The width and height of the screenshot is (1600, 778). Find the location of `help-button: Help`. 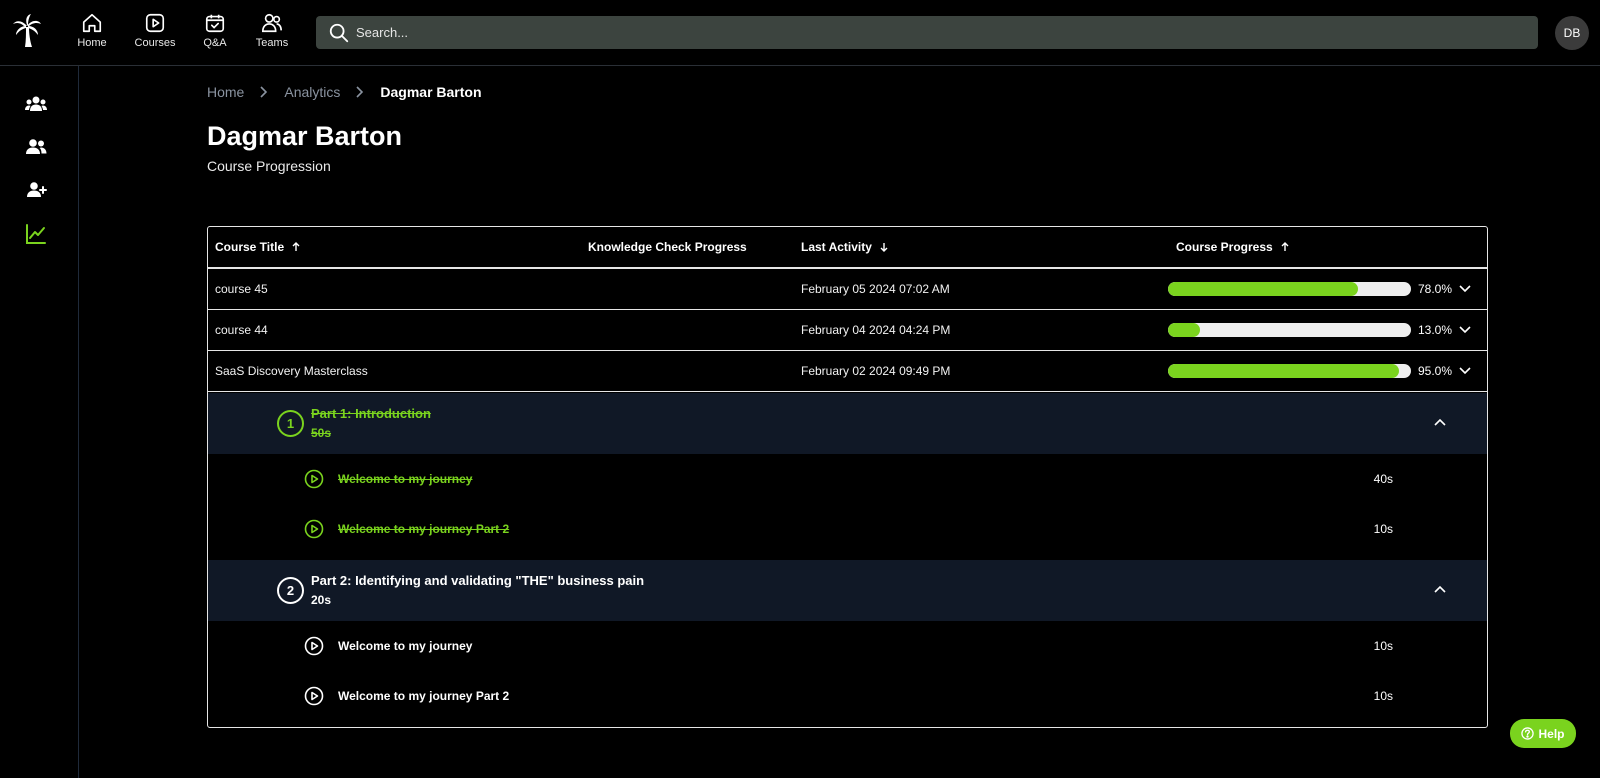

help-button: Help is located at coordinates (1543, 733).